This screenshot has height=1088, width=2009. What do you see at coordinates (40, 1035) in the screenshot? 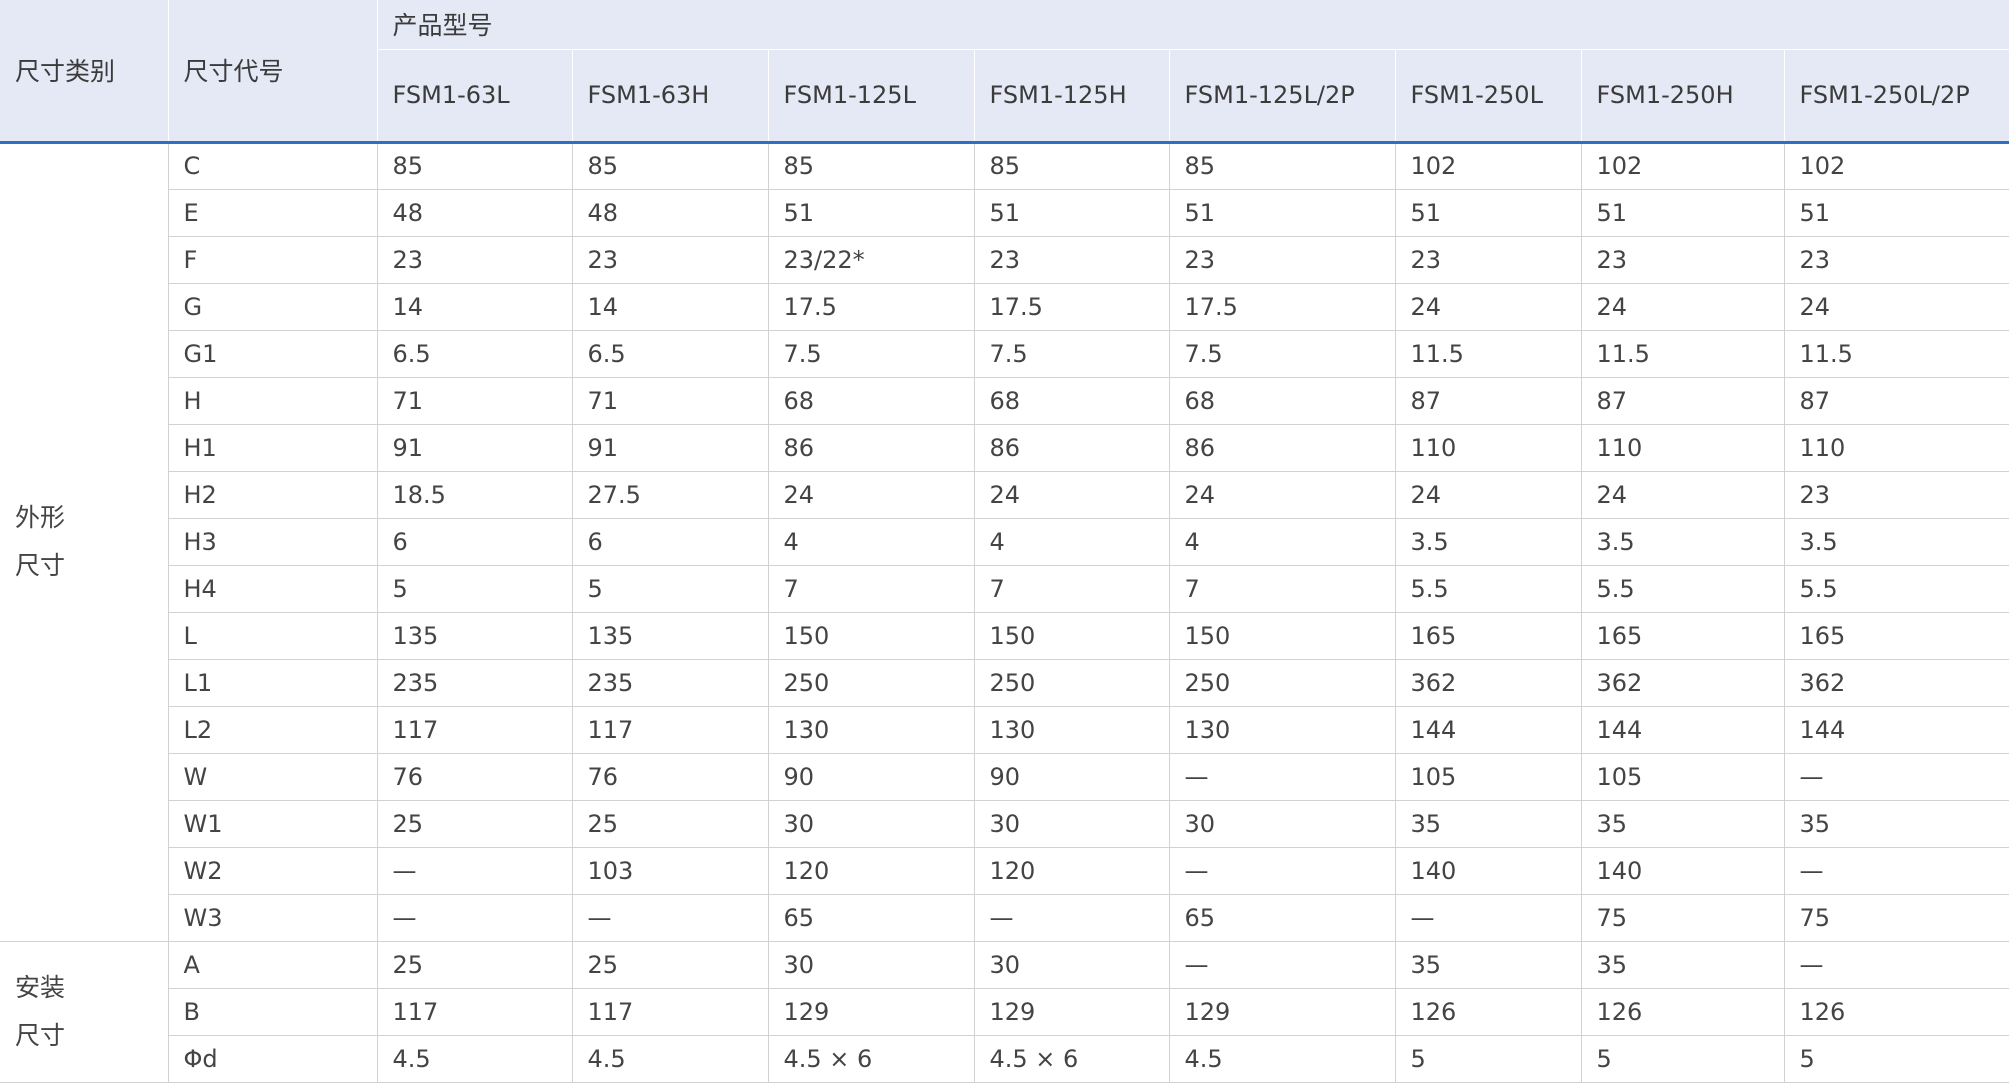
I see `category-label-line2: 尺寸` at bounding box center [40, 1035].